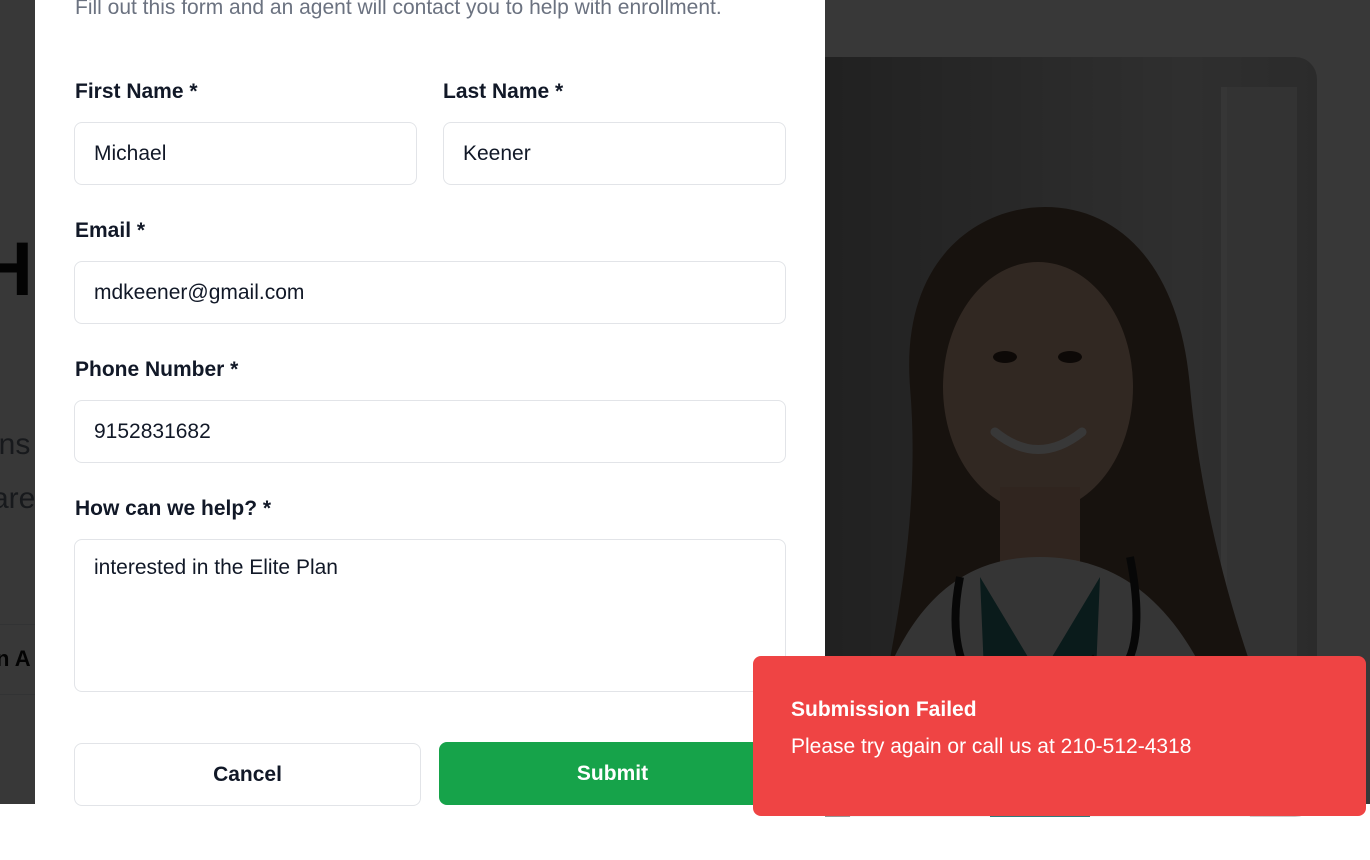  What do you see at coordinates (173, 508) in the screenshot?
I see `help-message-label: How can we help? *` at bounding box center [173, 508].